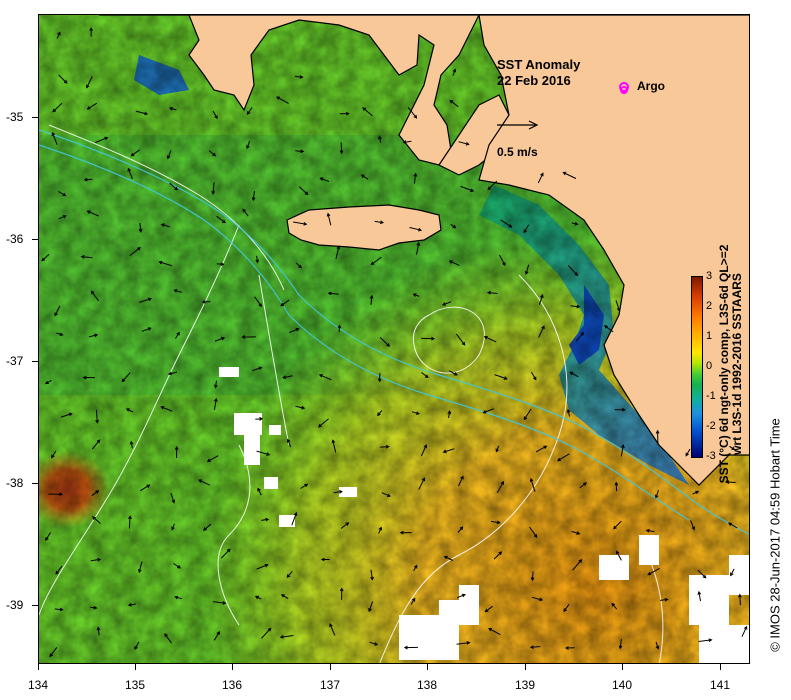  What do you see at coordinates (330, 685) in the screenshot?
I see `x-tick-label: 137` at bounding box center [330, 685].